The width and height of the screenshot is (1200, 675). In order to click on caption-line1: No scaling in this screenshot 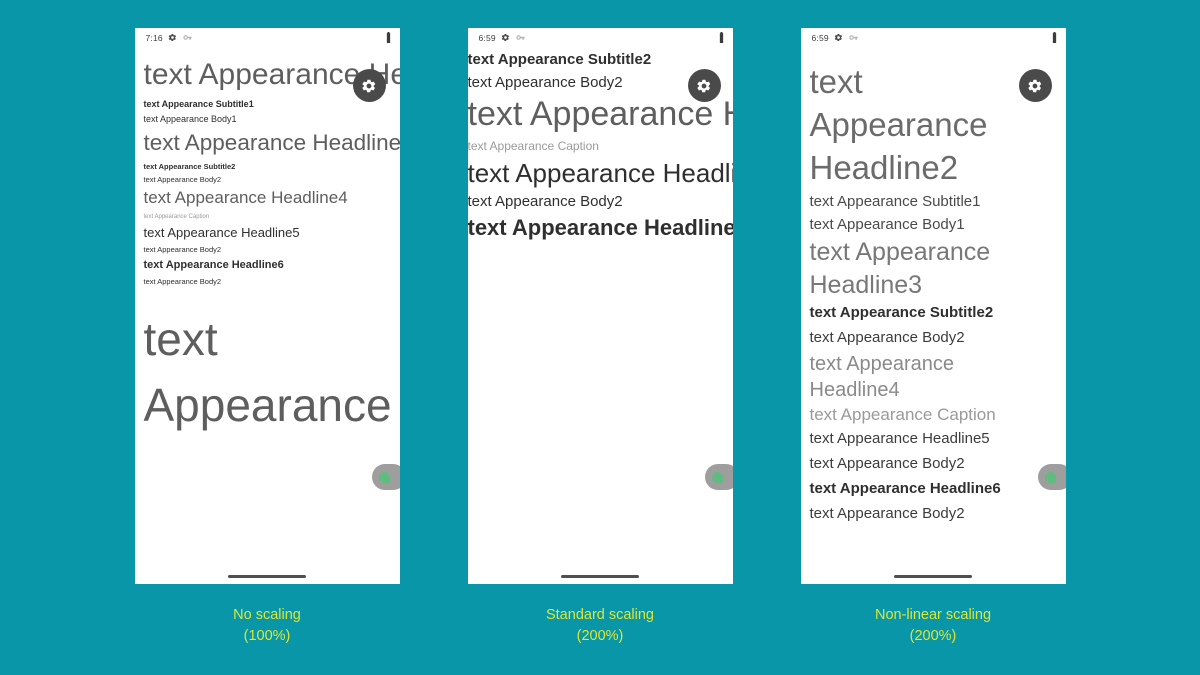, I will do `click(267, 615)`.